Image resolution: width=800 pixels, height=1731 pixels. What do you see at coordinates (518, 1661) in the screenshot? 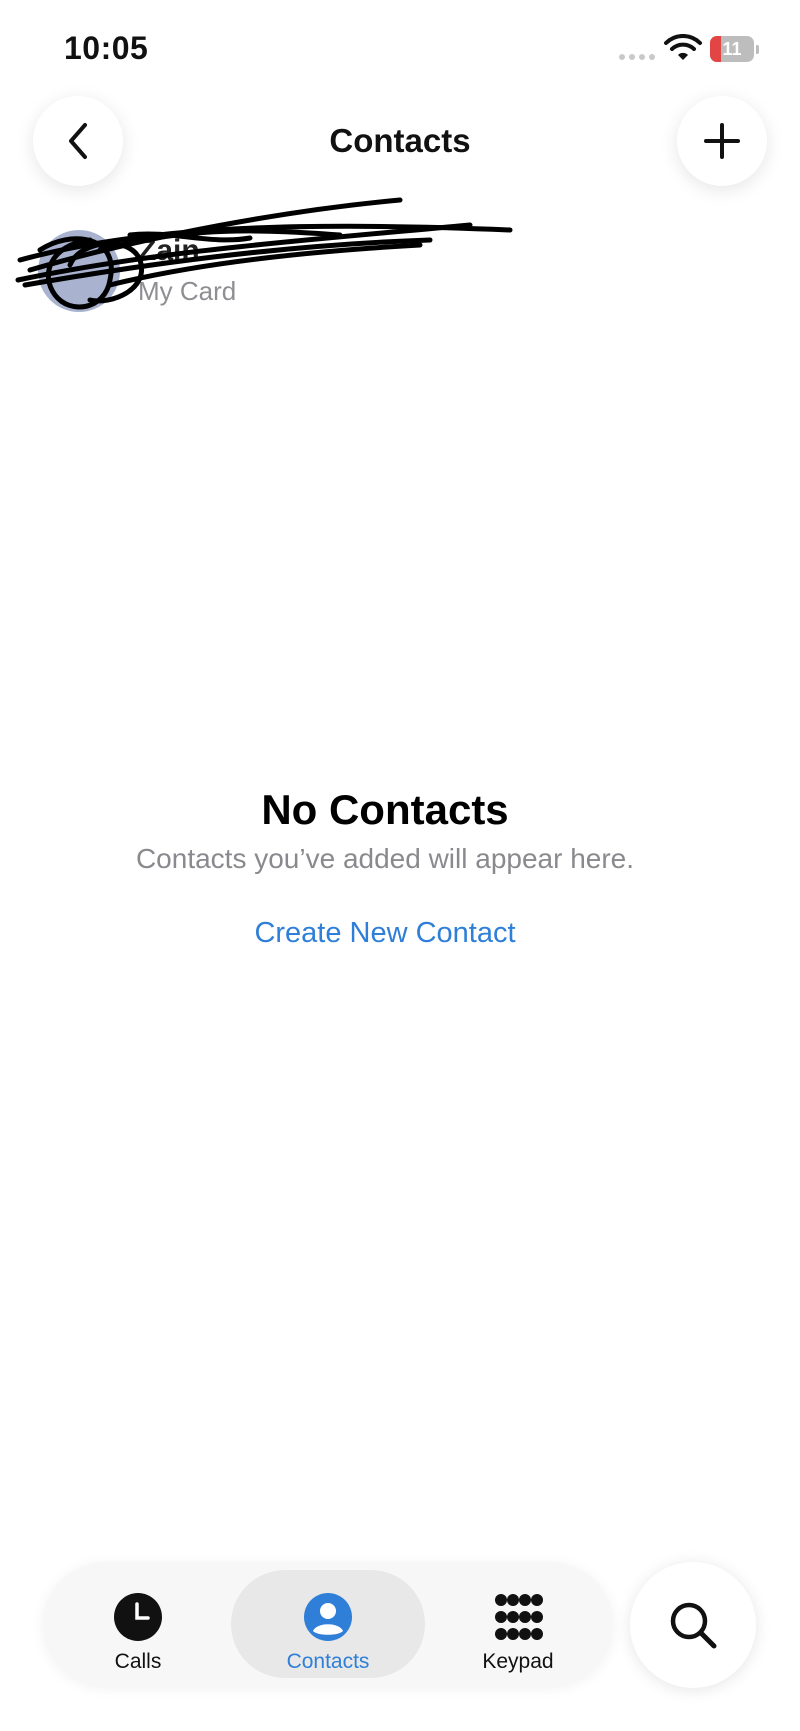
I see `tab-keypad-label: Keypad` at bounding box center [518, 1661].